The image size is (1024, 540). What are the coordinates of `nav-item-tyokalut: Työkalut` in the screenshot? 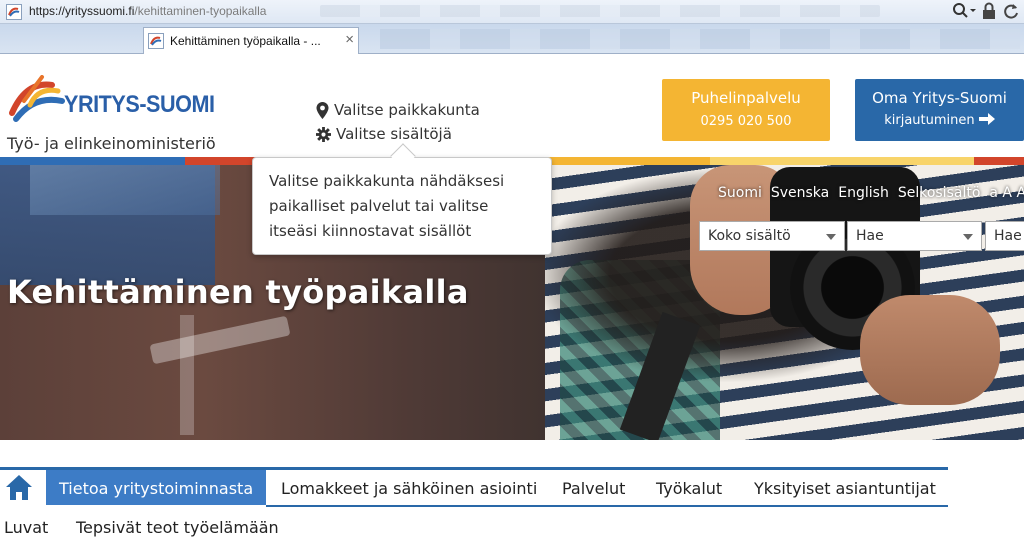 It's located at (689, 488).